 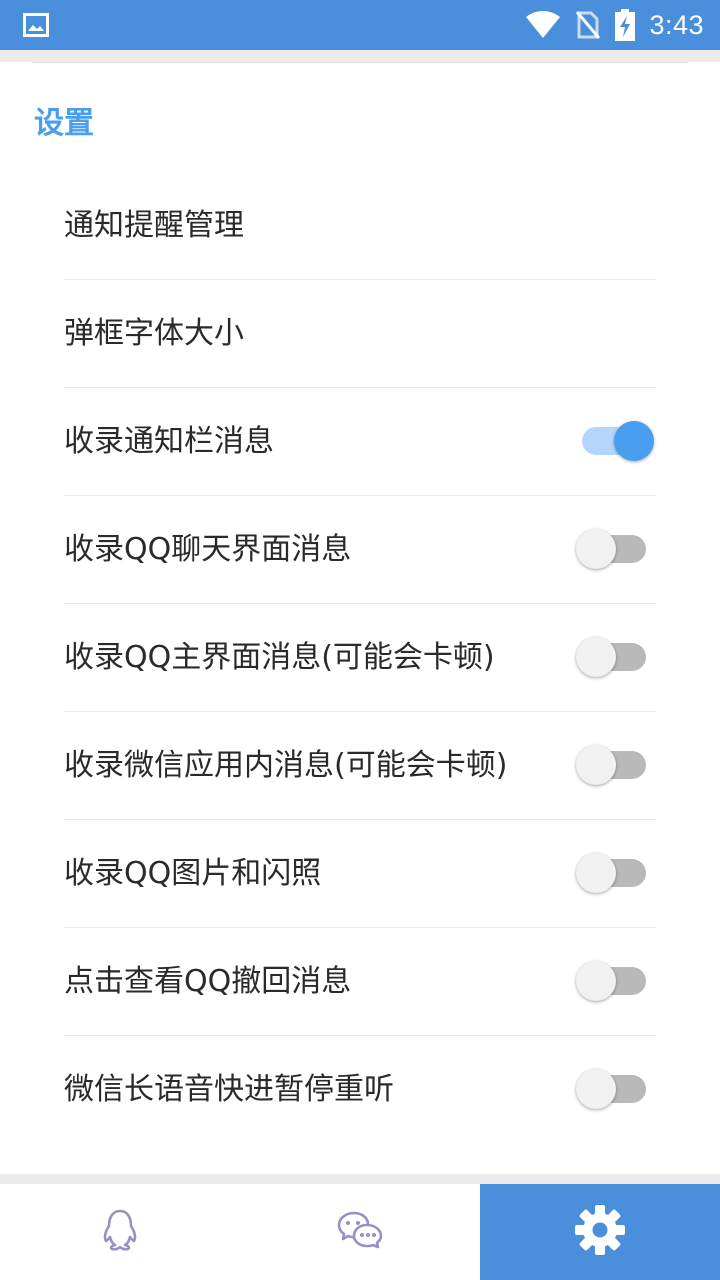 I want to click on setting-capture-qq-images: 收录QQ图片和闪照, so click(x=360, y=874).